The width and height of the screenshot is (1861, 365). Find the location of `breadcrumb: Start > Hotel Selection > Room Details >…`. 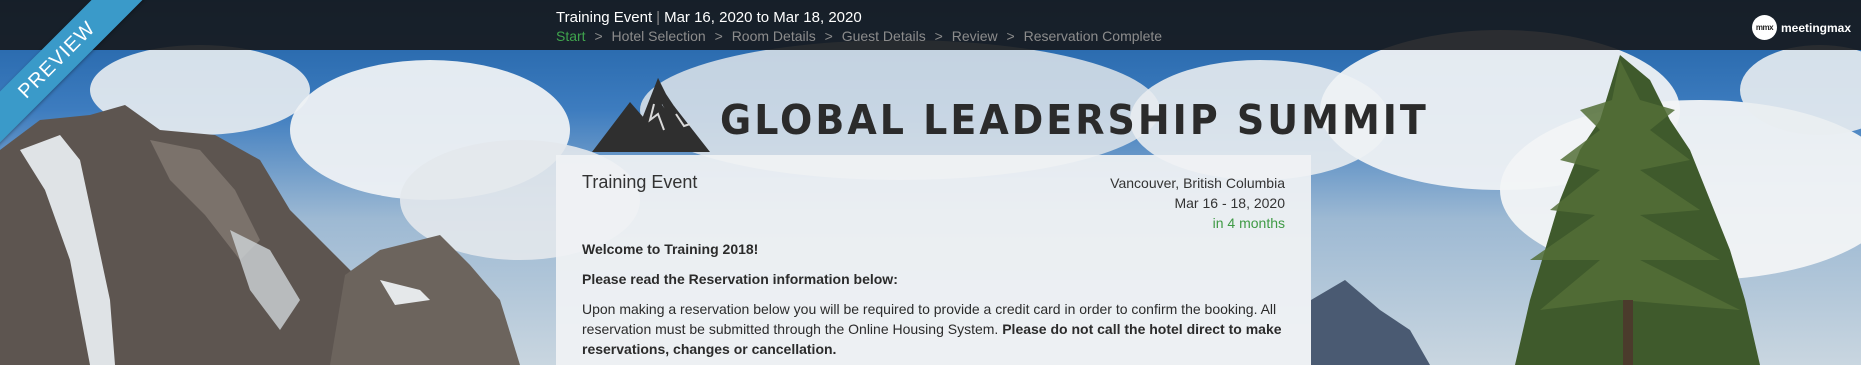

breadcrumb: Start > Hotel Selection > Room Details >… is located at coordinates (859, 36).